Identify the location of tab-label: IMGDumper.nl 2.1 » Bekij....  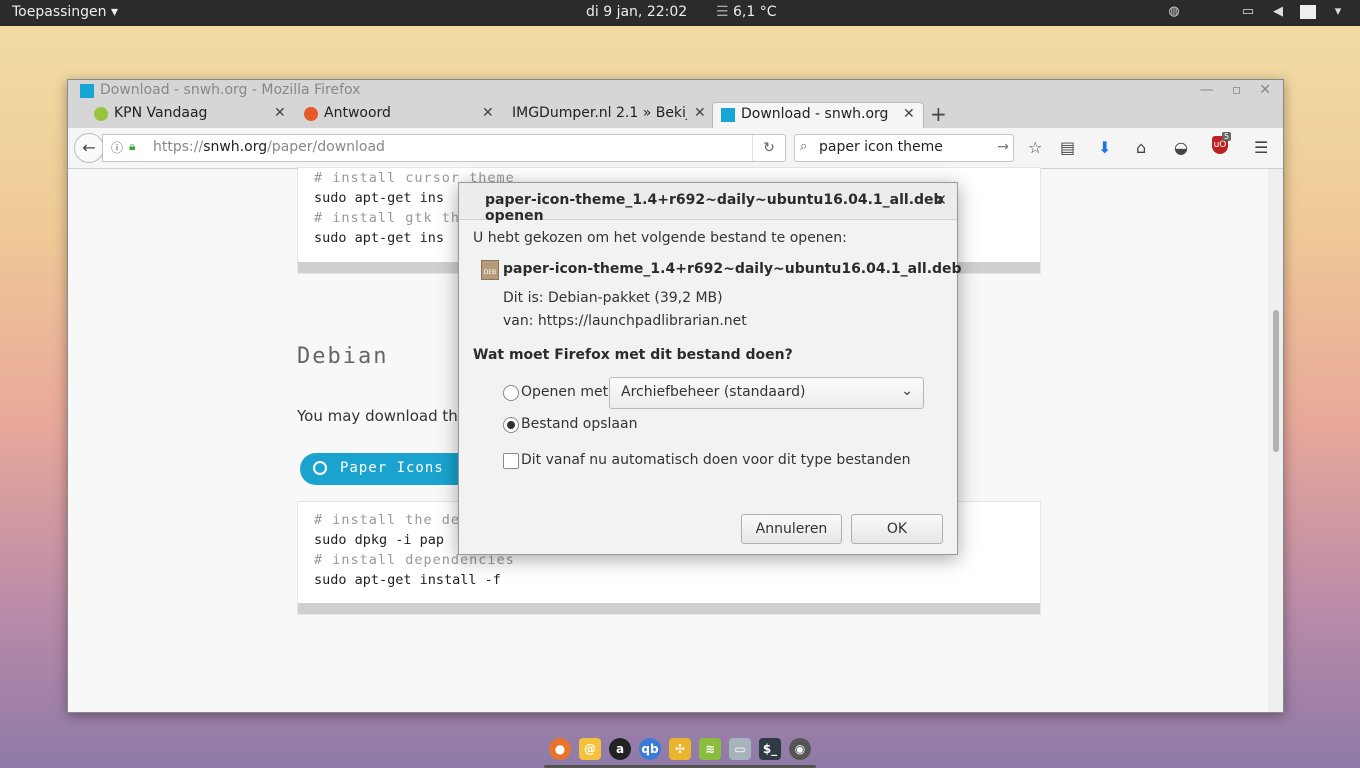
(599, 113).